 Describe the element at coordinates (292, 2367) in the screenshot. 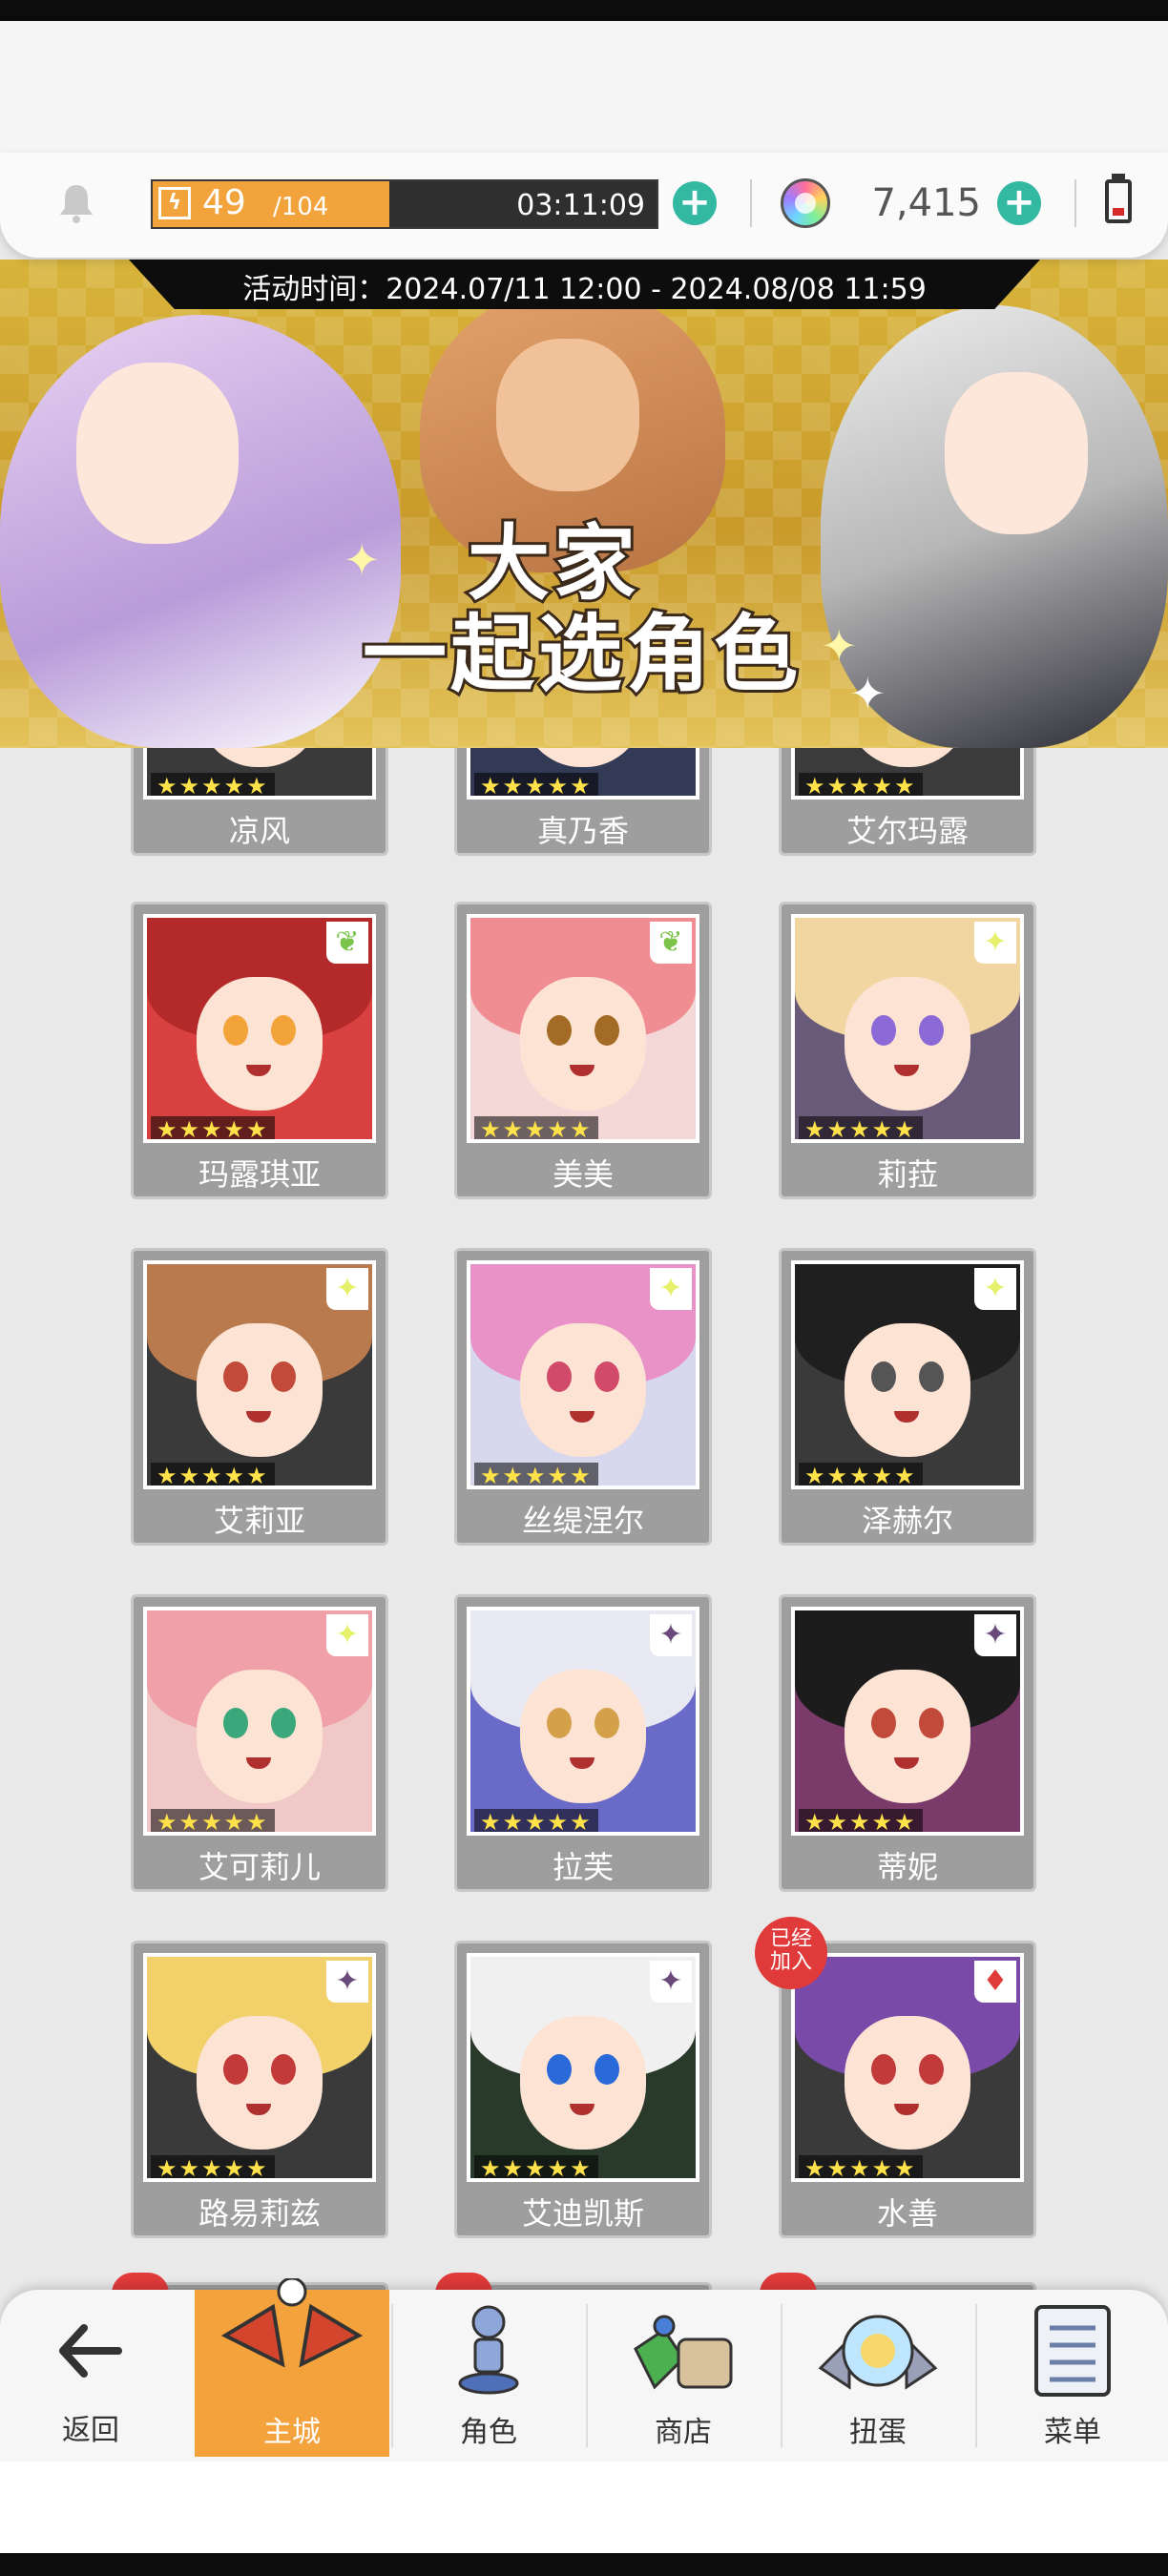

I see `nav-home: 主城` at that location.